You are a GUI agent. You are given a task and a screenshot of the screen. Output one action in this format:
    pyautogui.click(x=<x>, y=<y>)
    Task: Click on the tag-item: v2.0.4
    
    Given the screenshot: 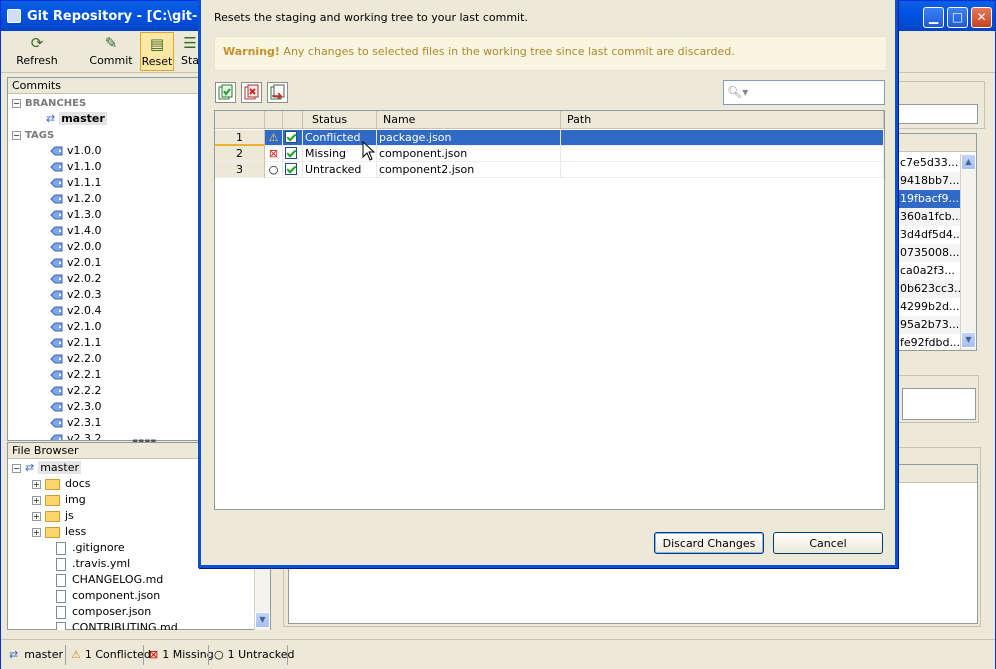 What is the action you would take?
    pyautogui.click(x=76, y=311)
    